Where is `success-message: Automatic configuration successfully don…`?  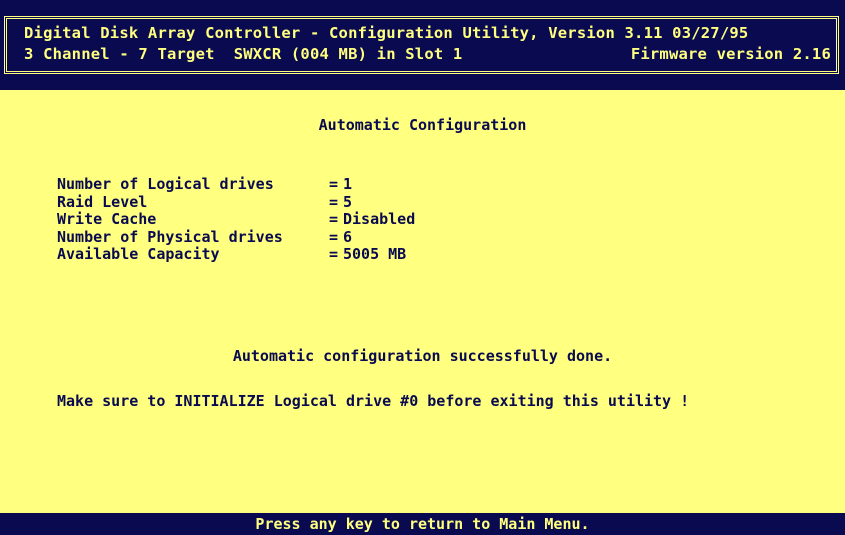 success-message: Automatic configuration successfully don… is located at coordinates (422, 356).